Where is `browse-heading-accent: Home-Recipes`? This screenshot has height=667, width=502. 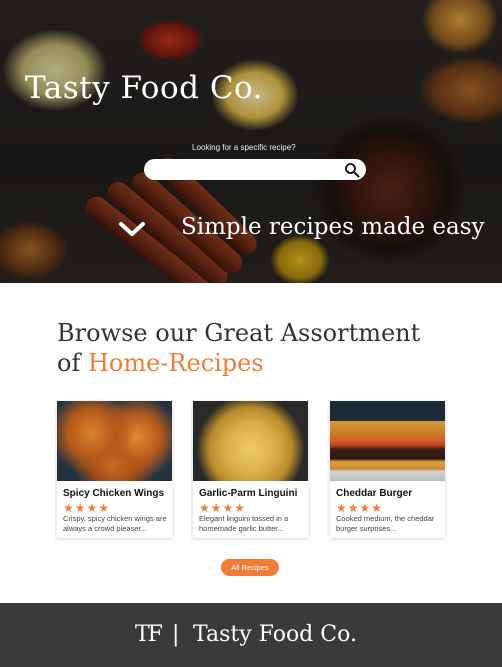 browse-heading-accent: Home-Recipes is located at coordinates (175, 363).